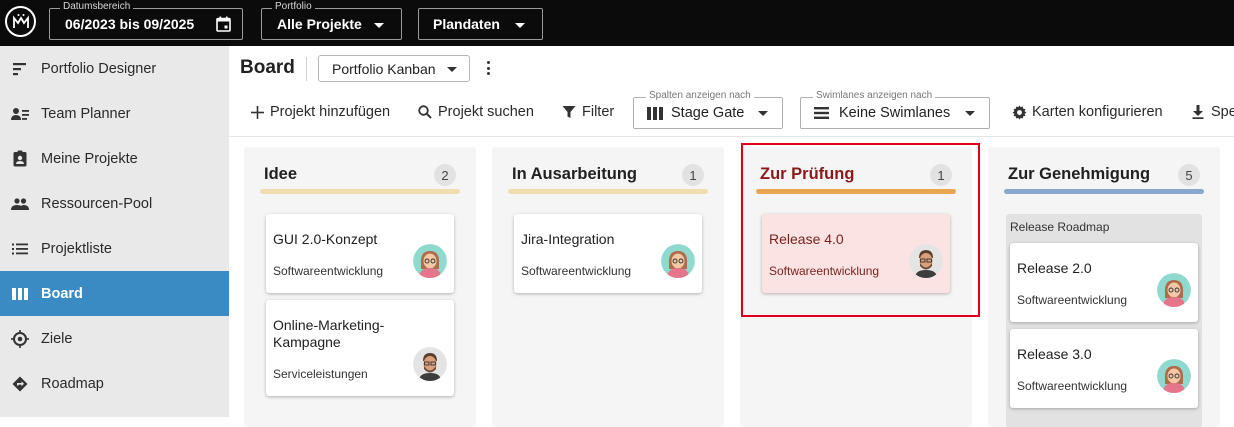 This screenshot has height=427, width=1234. Describe the element at coordinates (320, 374) in the screenshot. I see `card-subtitle: Serviceleistungen` at that location.